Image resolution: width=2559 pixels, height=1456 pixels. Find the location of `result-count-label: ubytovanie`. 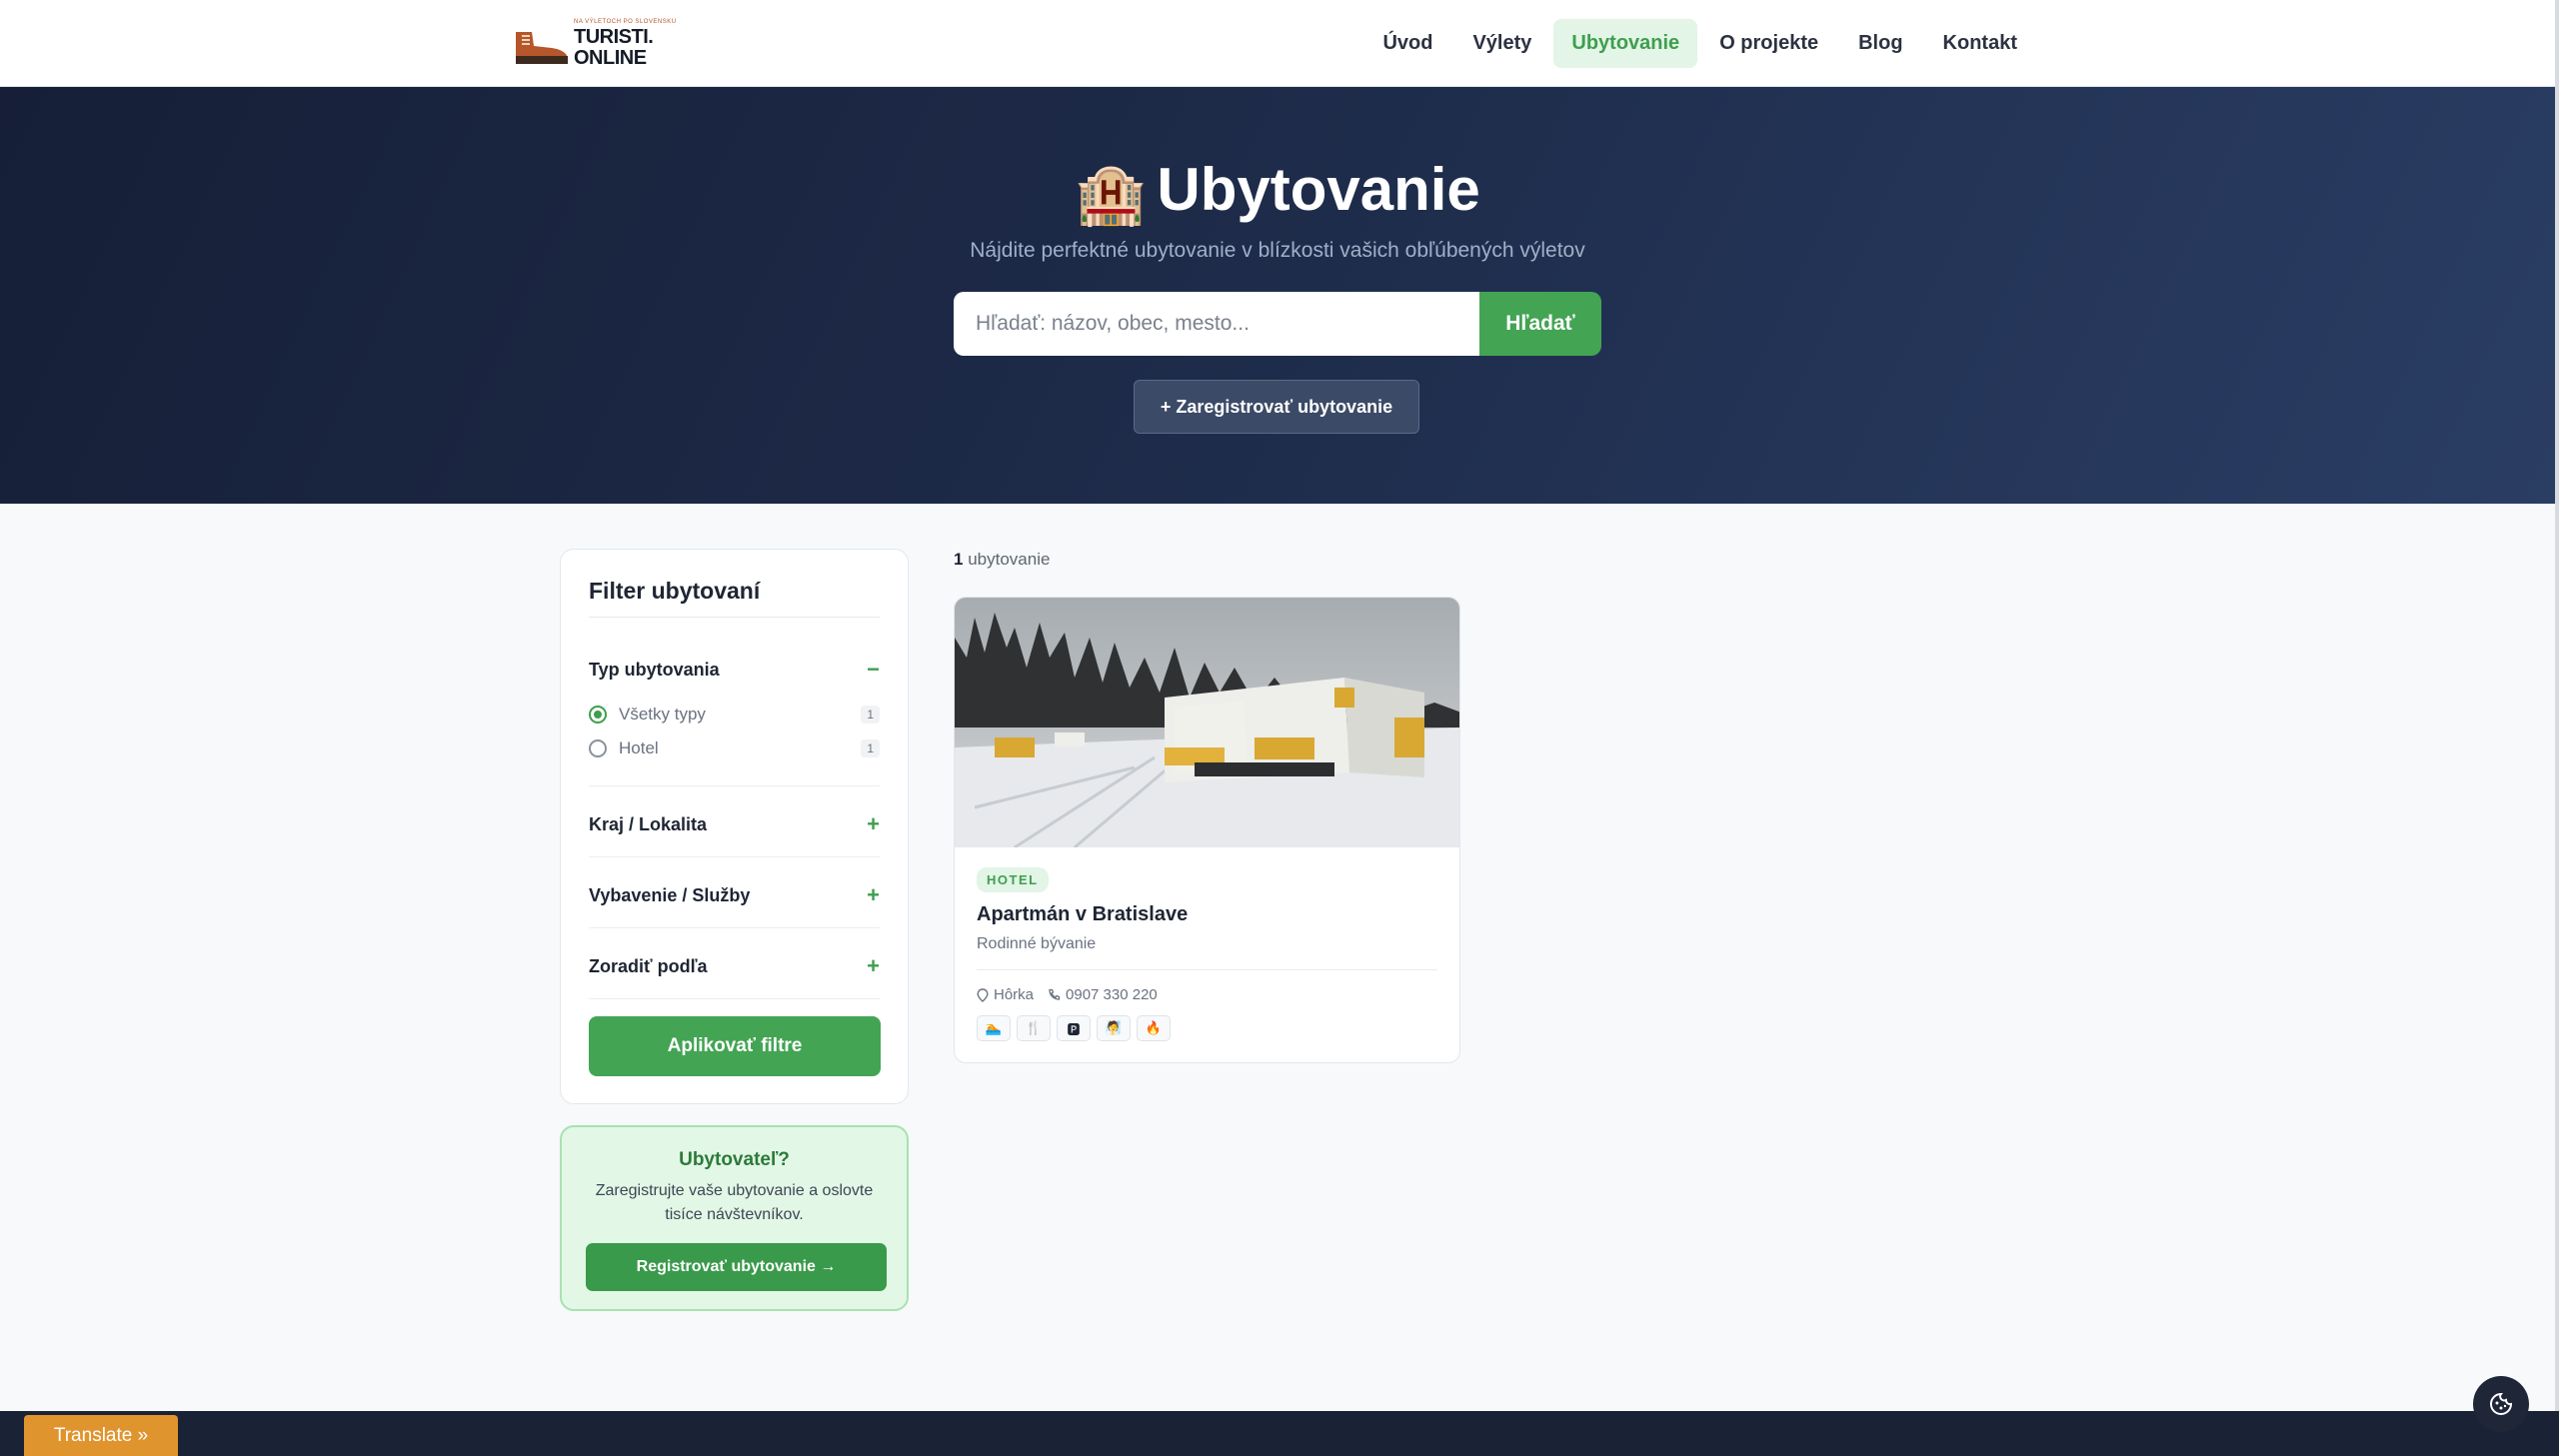

result-count-label: ubytovanie is located at coordinates (1007, 559).